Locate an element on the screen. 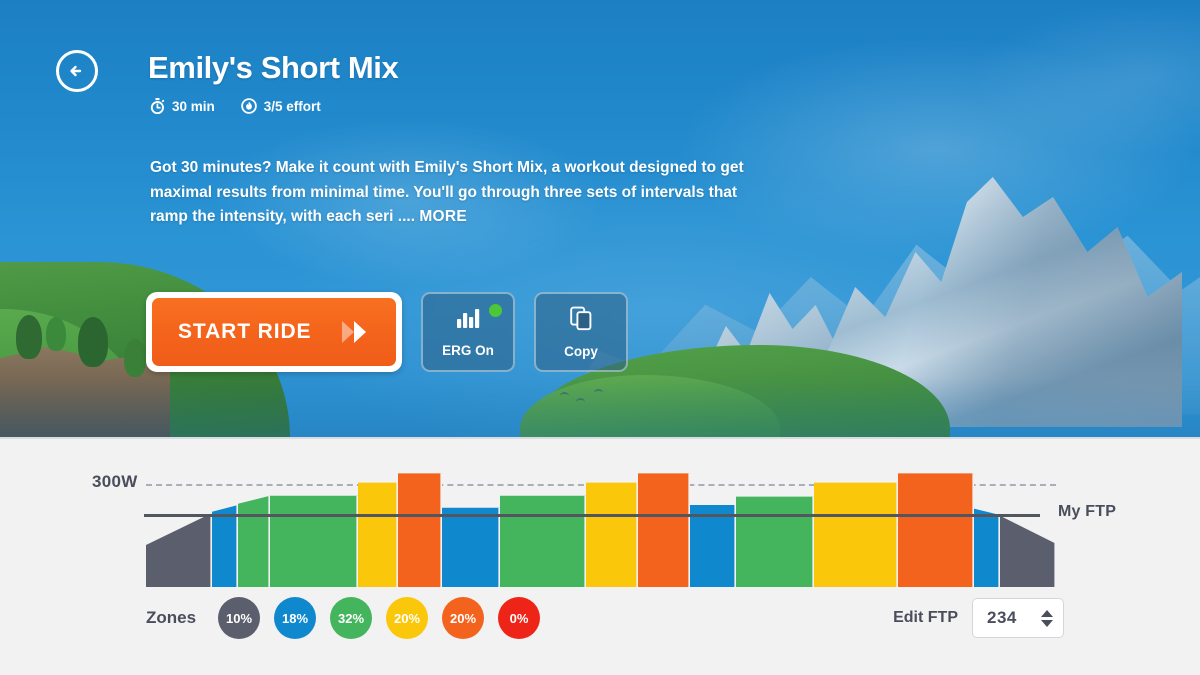  profile-segment-green-ramp is located at coordinates (254, 541).